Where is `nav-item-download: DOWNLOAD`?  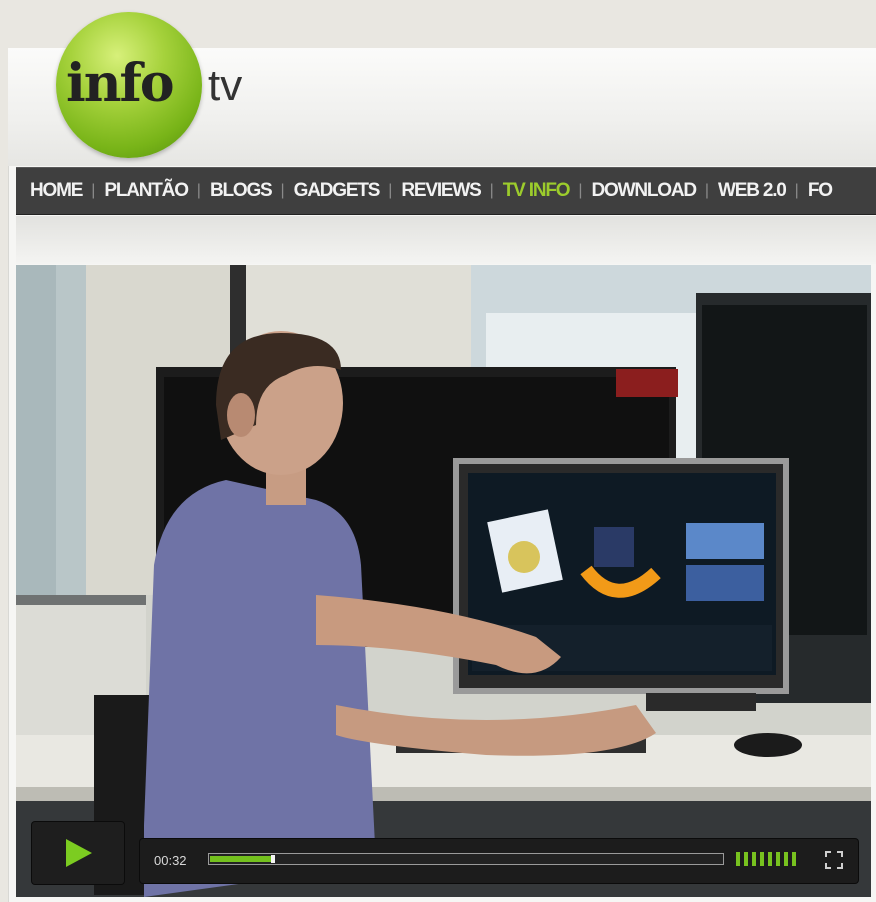
nav-item-download: DOWNLOAD is located at coordinates (644, 191).